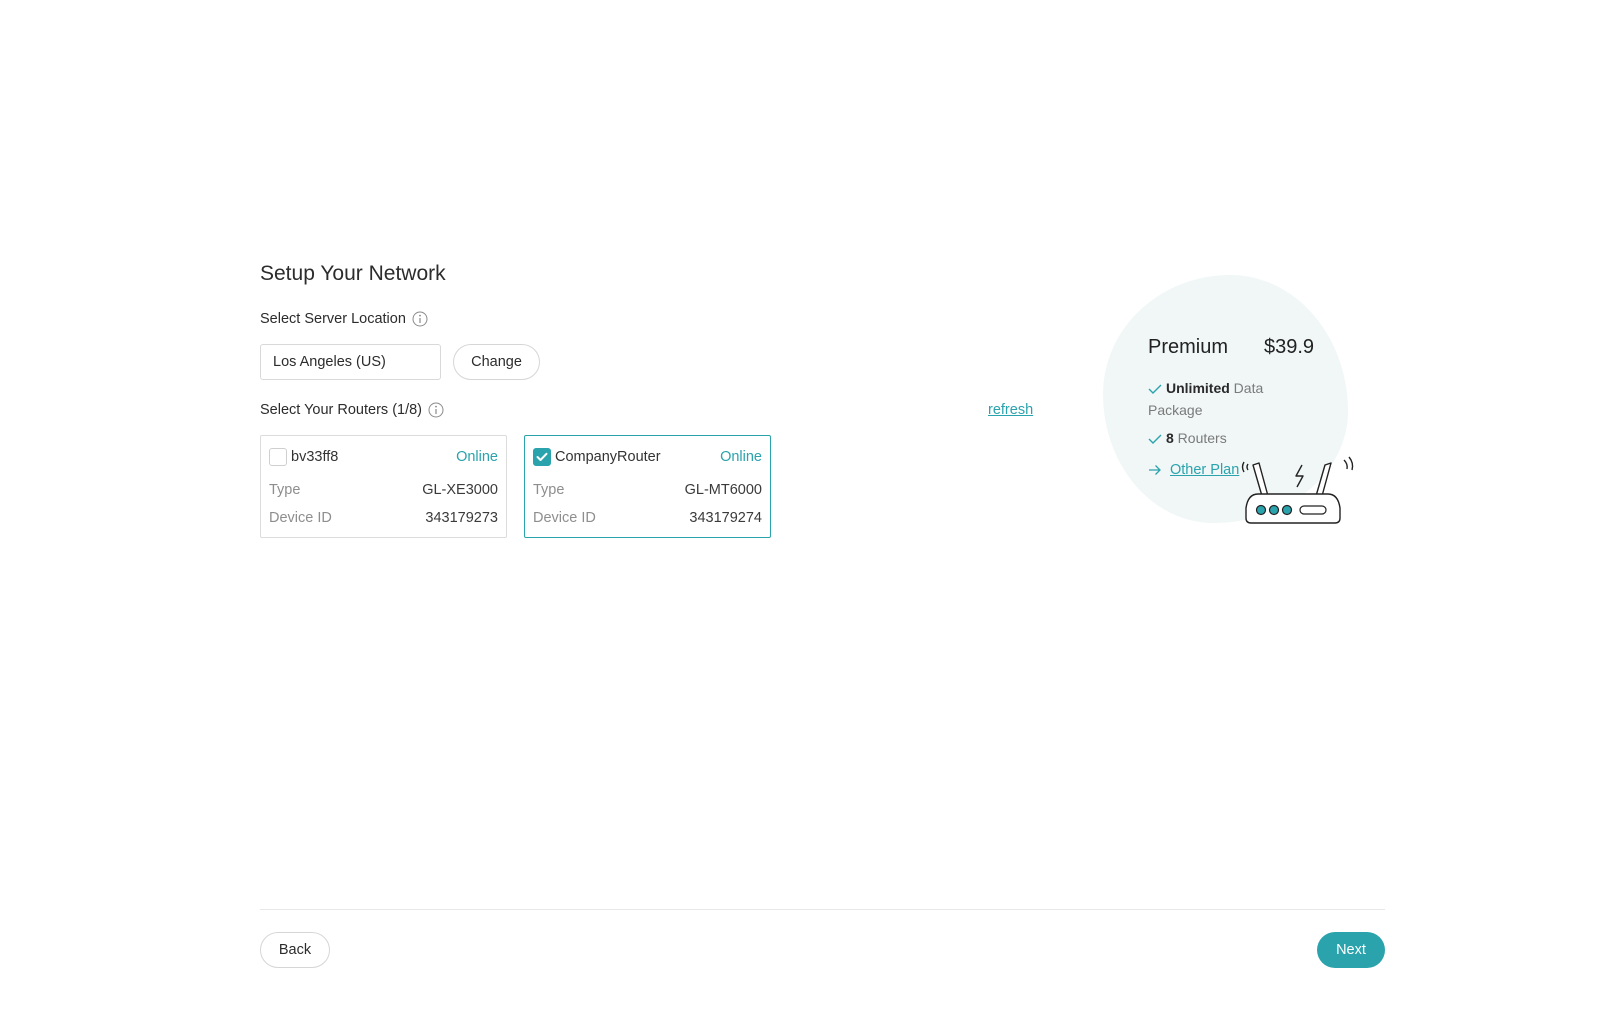  Describe the element at coordinates (608, 457) in the screenshot. I see `router-name: CompanyRouter` at that location.